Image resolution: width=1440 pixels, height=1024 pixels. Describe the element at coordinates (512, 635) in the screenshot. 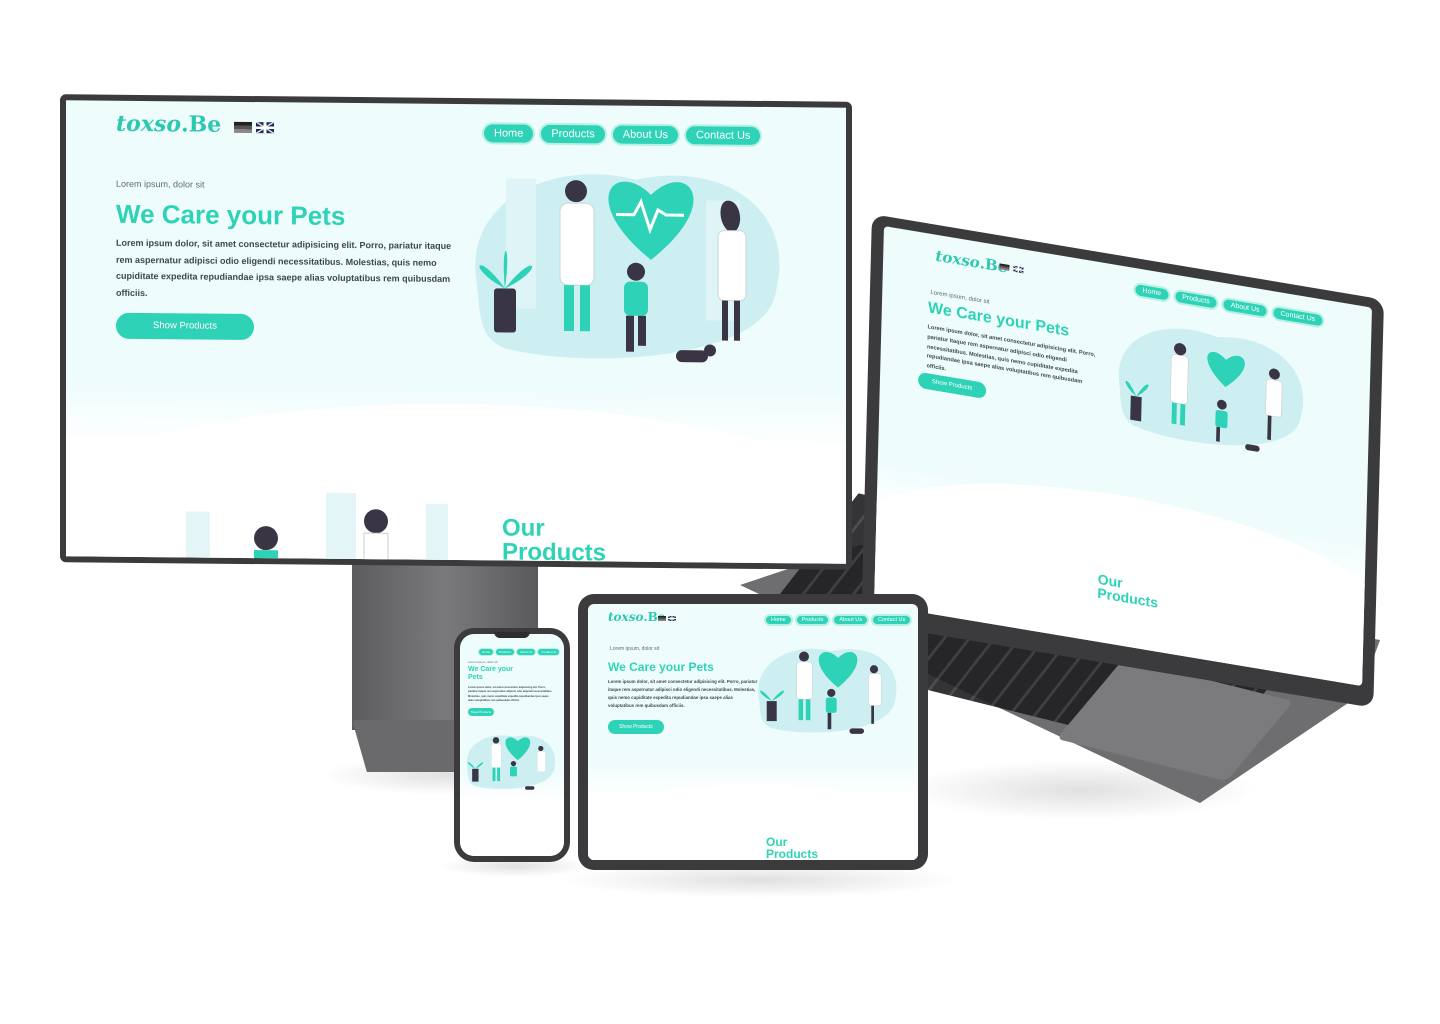

I see `phone-notch` at that location.